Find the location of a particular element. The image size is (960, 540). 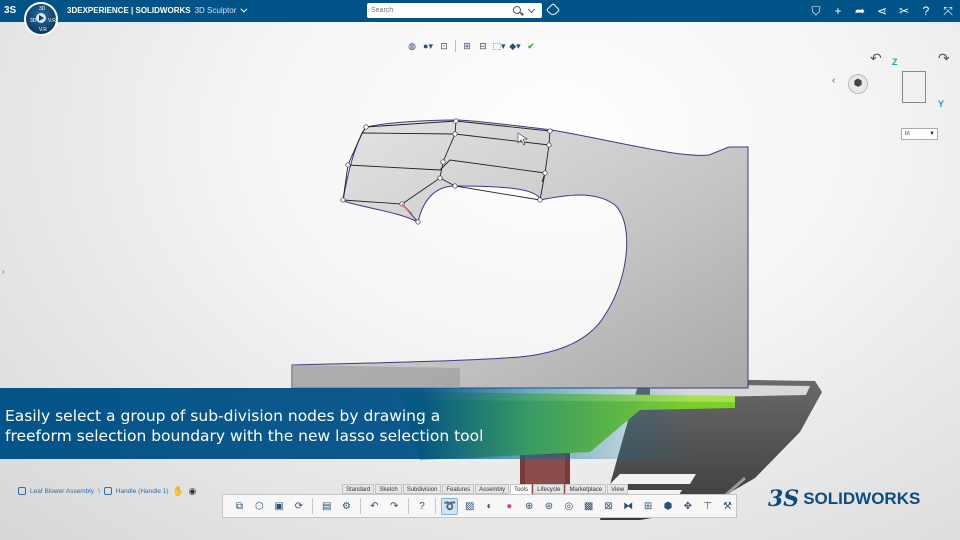

app-brand: 3DEXPERIENCE | SOLIDWORKS 3D Sculptor is located at coordinates (157, 11).